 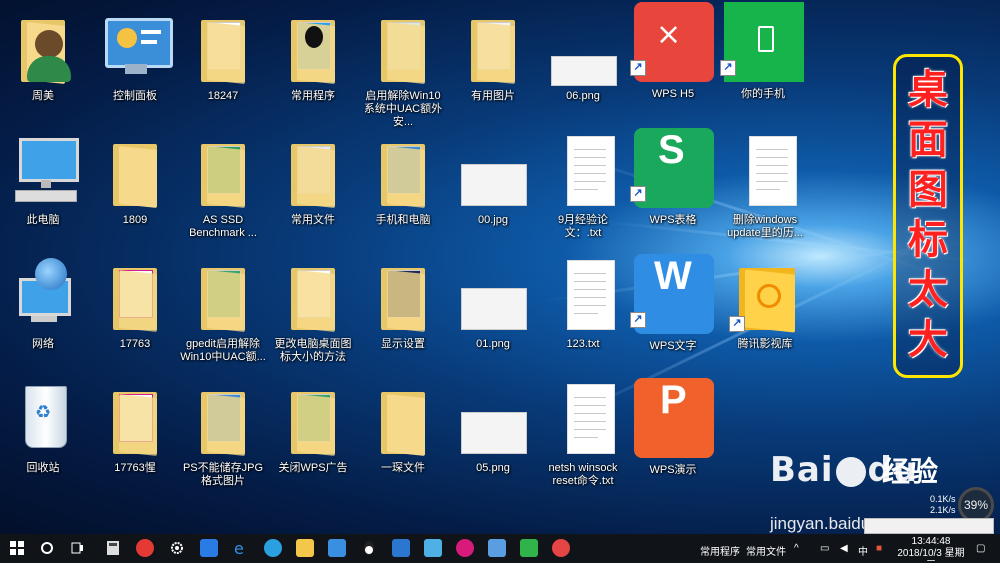 I want to click on recycle-bin-icon: ♻, so click(x=43, y=417).